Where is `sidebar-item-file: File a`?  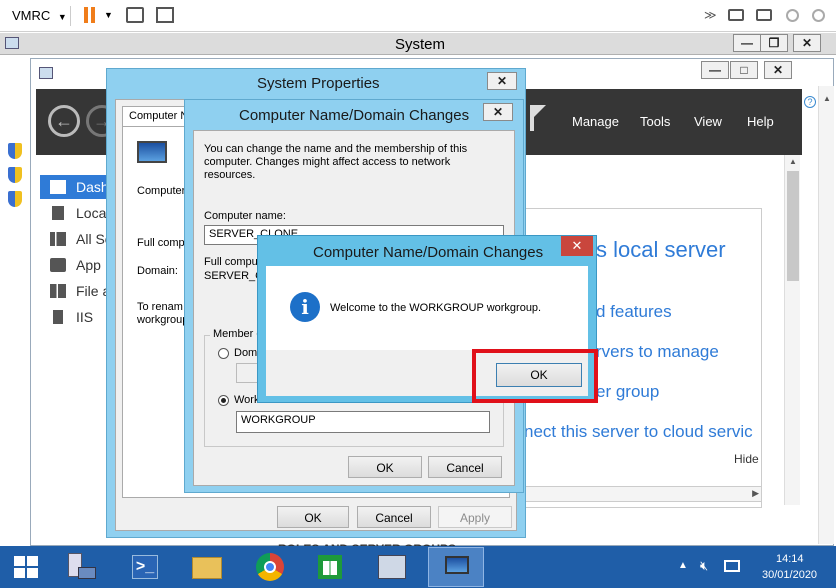 sidebar-item-file: File a is located at coordinates (75, 291).